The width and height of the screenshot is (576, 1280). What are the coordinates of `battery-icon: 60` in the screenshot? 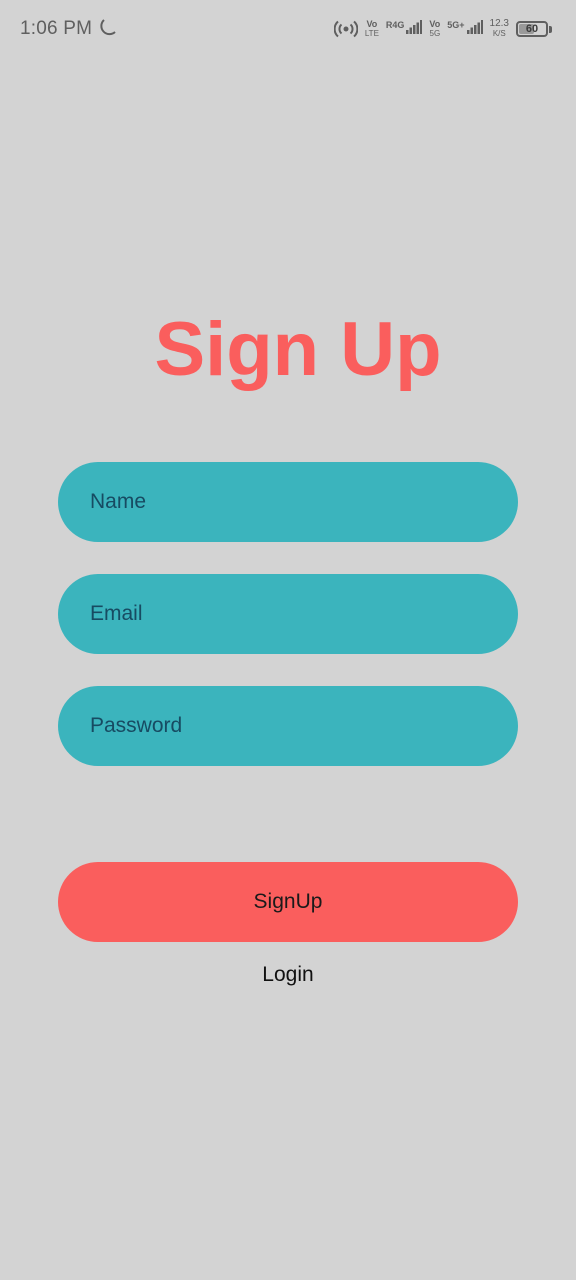 It's located at (534, 29).